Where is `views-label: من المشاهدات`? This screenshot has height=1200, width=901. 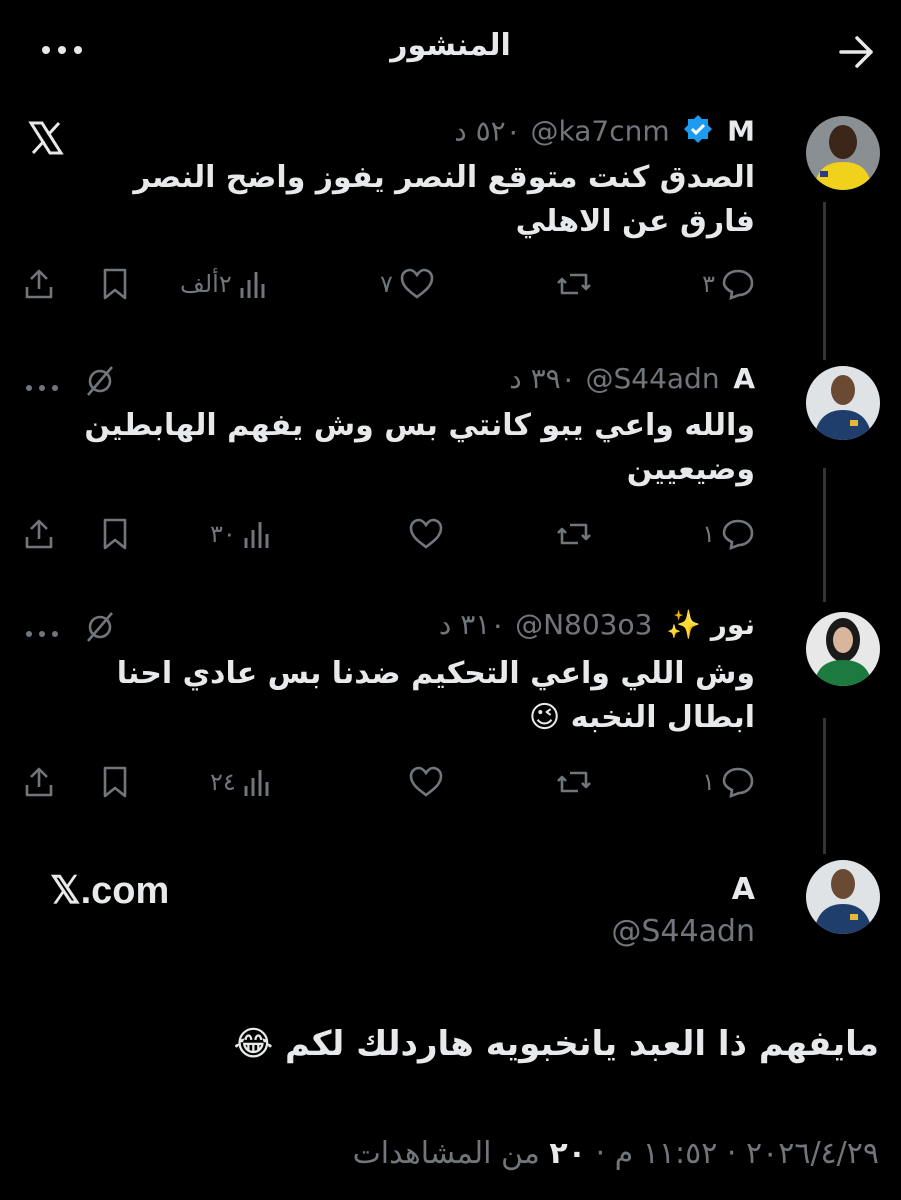
views-label: من المشاهدات is located at coordinates (446, 1153).